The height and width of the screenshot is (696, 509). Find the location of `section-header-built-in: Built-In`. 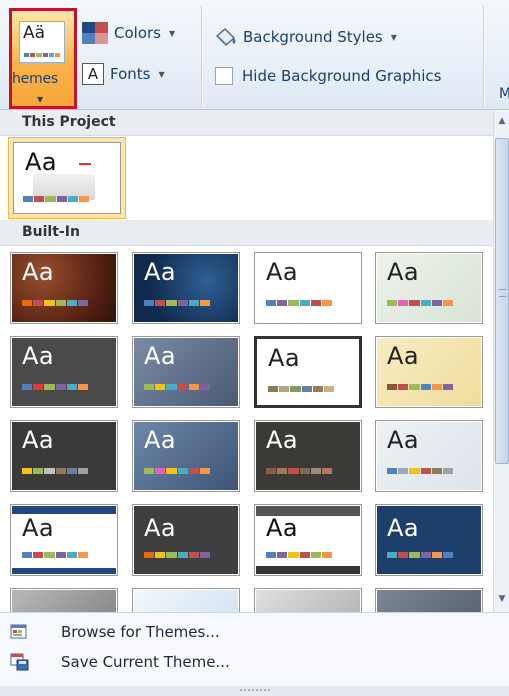

section-header-built-in: Built-In is located at coordinates (246, 233).